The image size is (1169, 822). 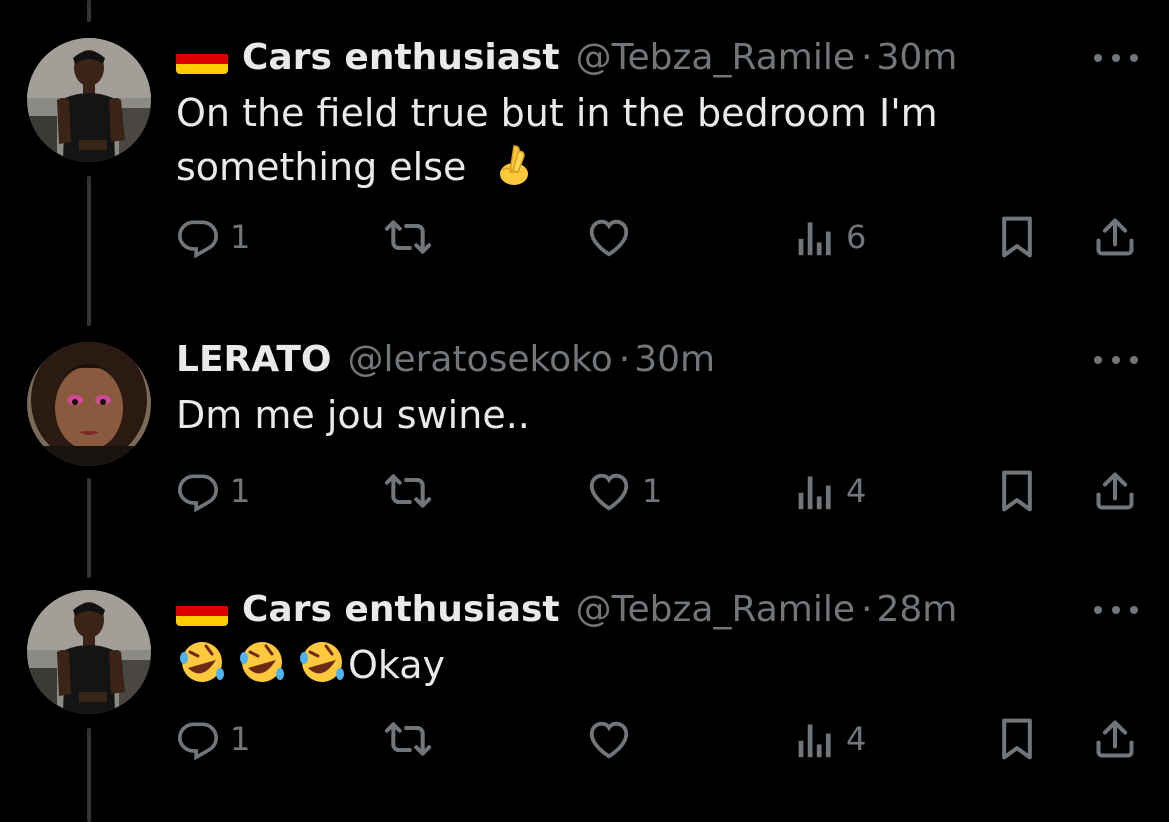 I want to click on timestamp: 28m, so click(x=916, y=610).